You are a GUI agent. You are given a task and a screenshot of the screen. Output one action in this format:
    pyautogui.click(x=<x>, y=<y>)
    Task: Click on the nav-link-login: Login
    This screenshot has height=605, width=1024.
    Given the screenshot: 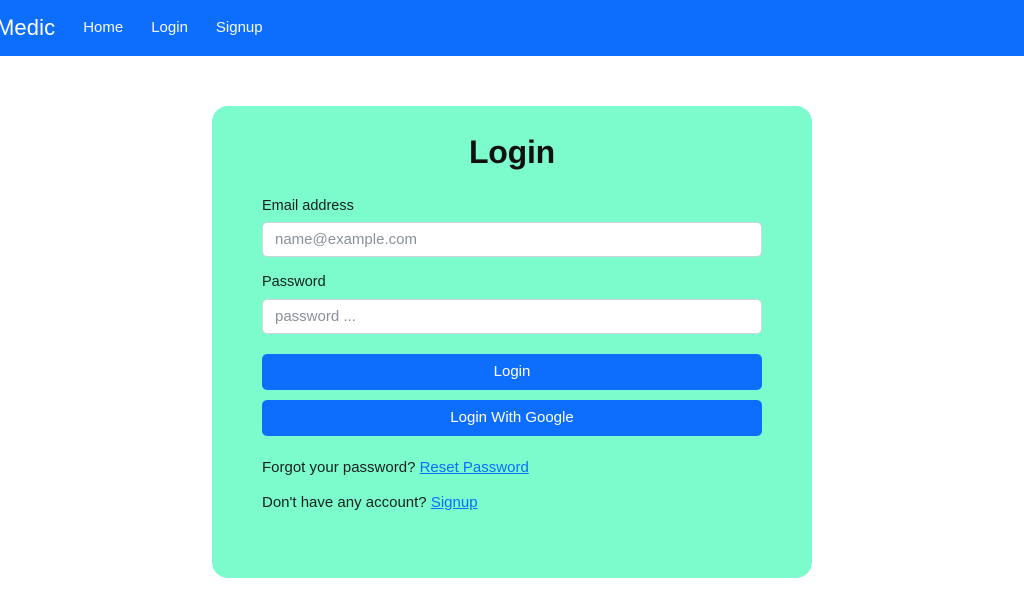 What is the action you would take?
    pyautogui.click(x=169, y=27)
    